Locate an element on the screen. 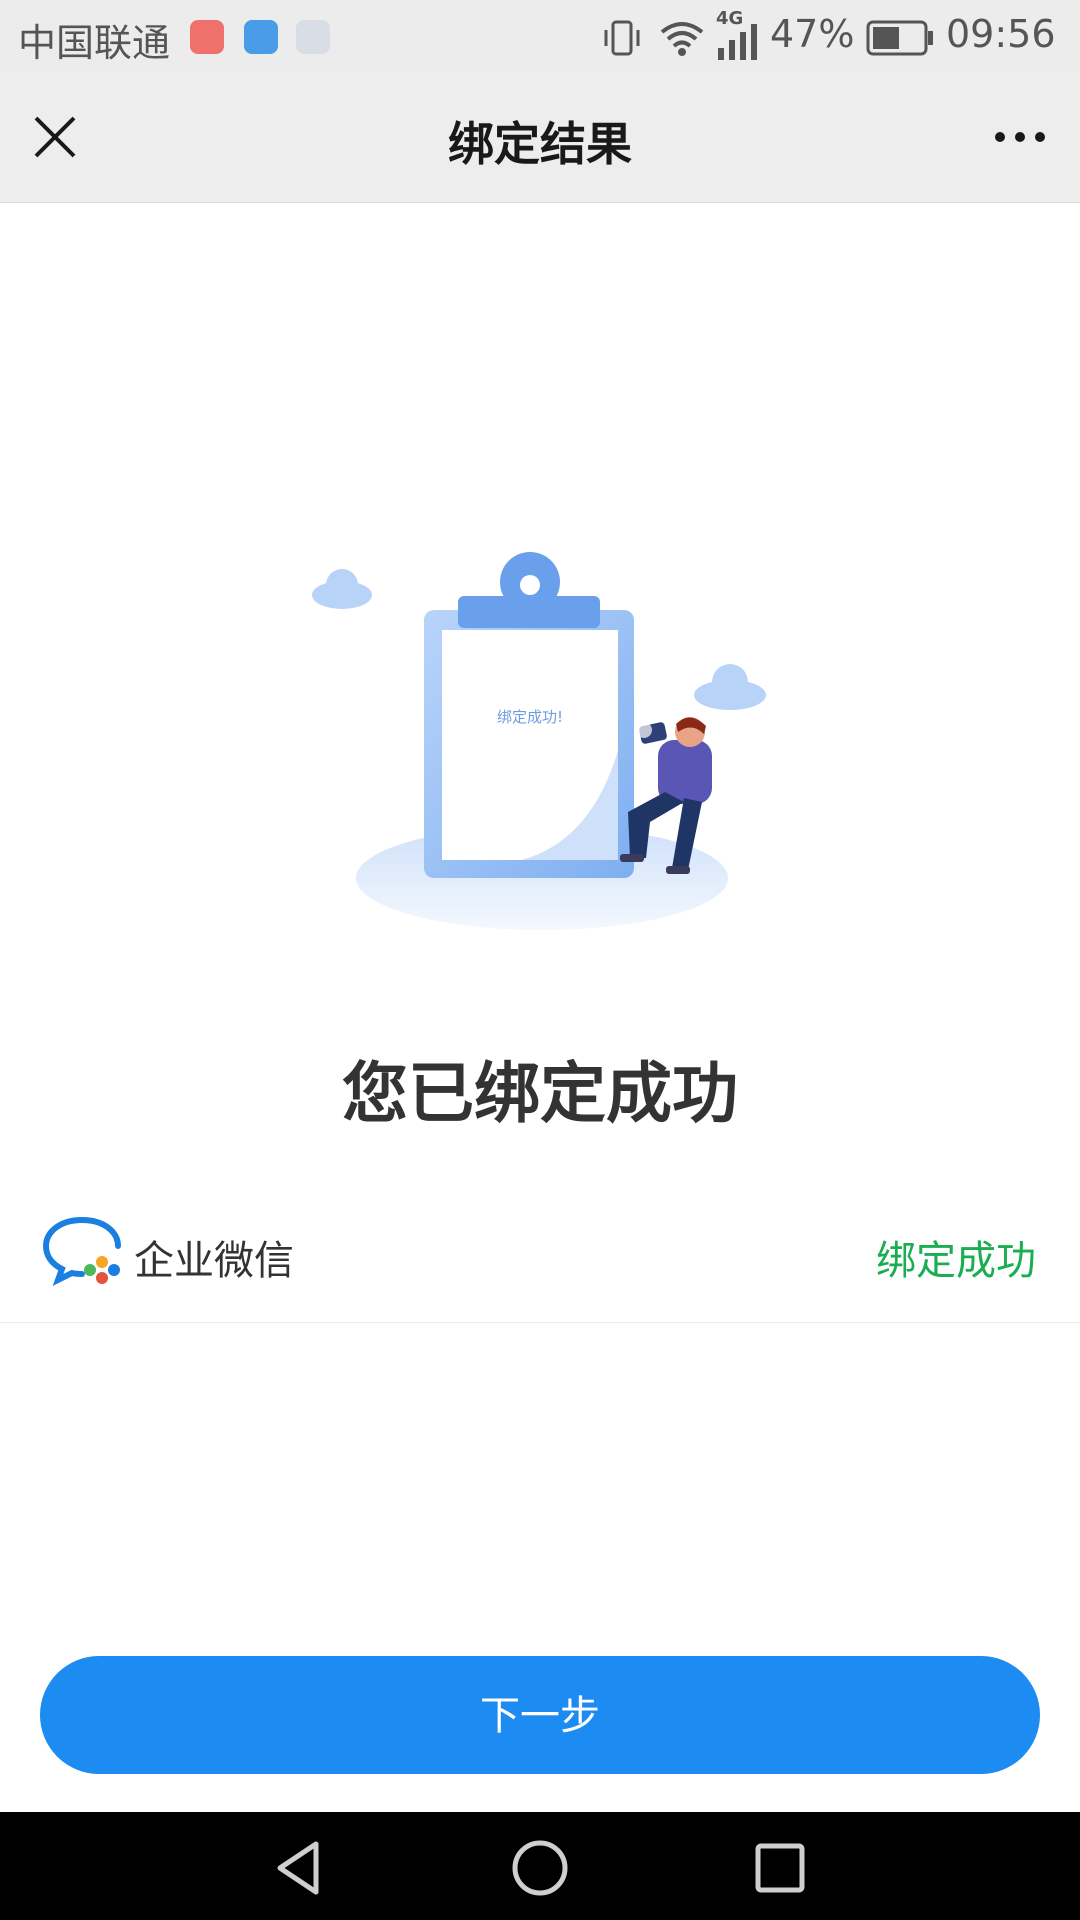  wecom-logo-icon is located at coordinates (81, 1252).